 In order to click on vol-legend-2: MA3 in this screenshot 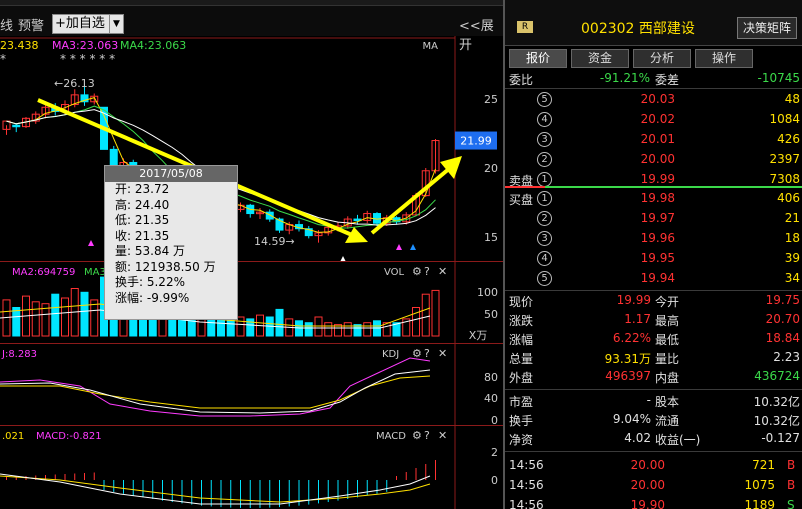, I will do `click(95, 272)`.